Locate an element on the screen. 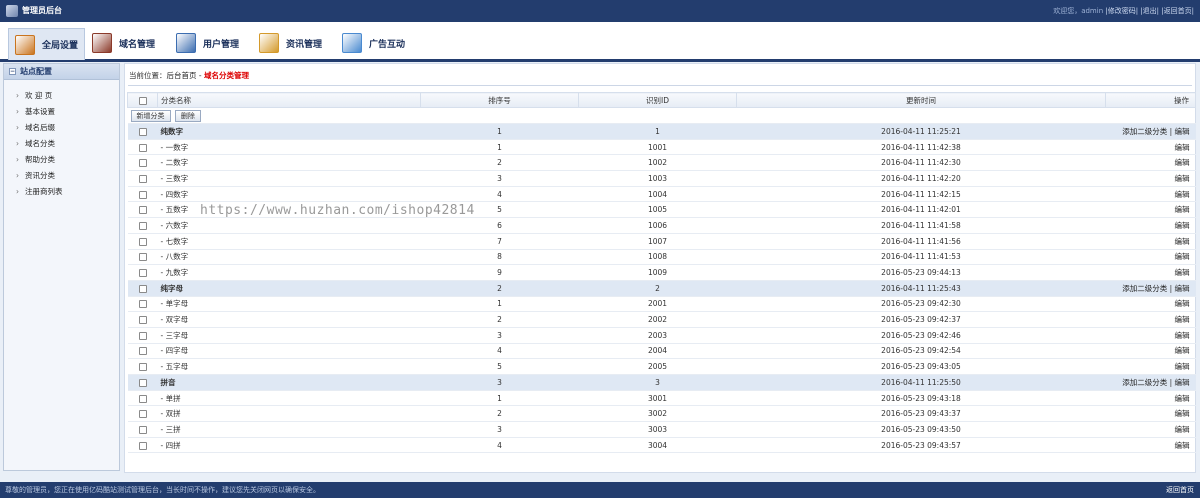  sidebar-item: 资讯分类 is located at coordinates (67, 176).